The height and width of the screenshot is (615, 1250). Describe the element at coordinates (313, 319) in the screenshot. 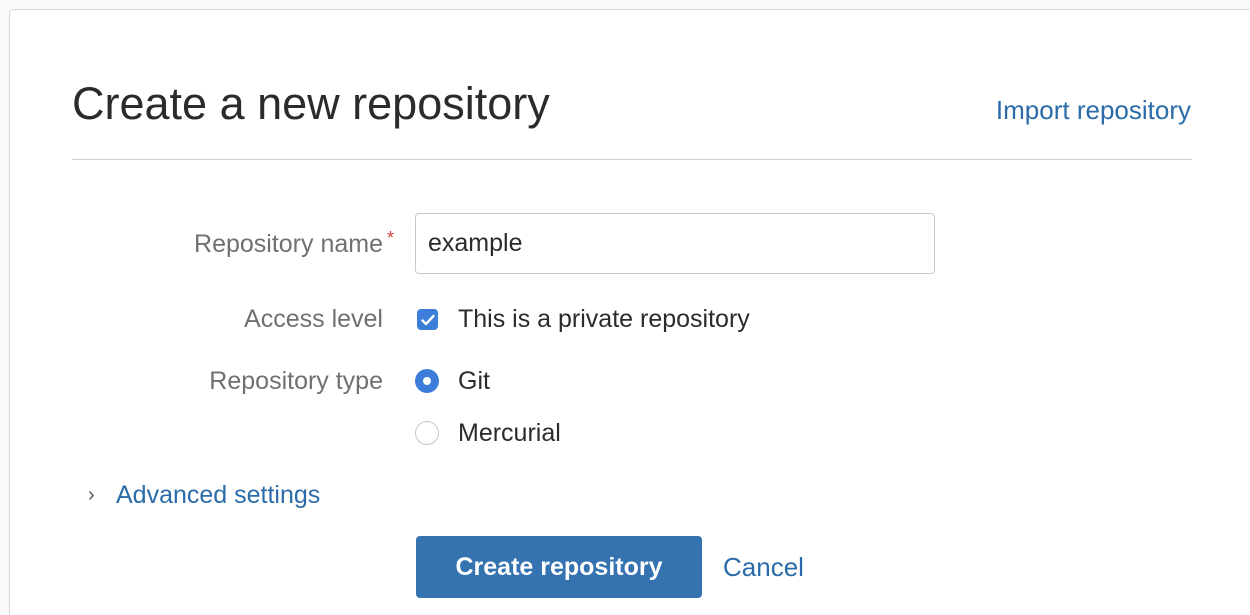

I see `access-level-label: Access level` at that location.